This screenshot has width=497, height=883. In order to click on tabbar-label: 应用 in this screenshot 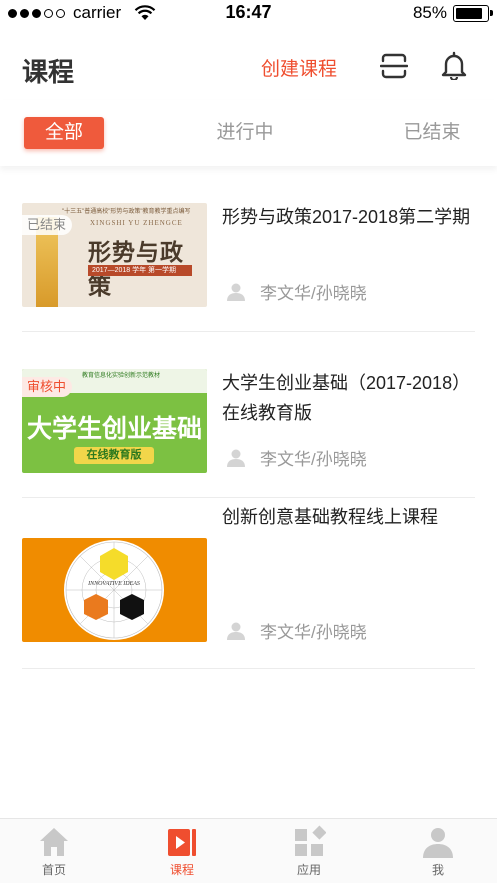, I will do `click(308, 870)`.